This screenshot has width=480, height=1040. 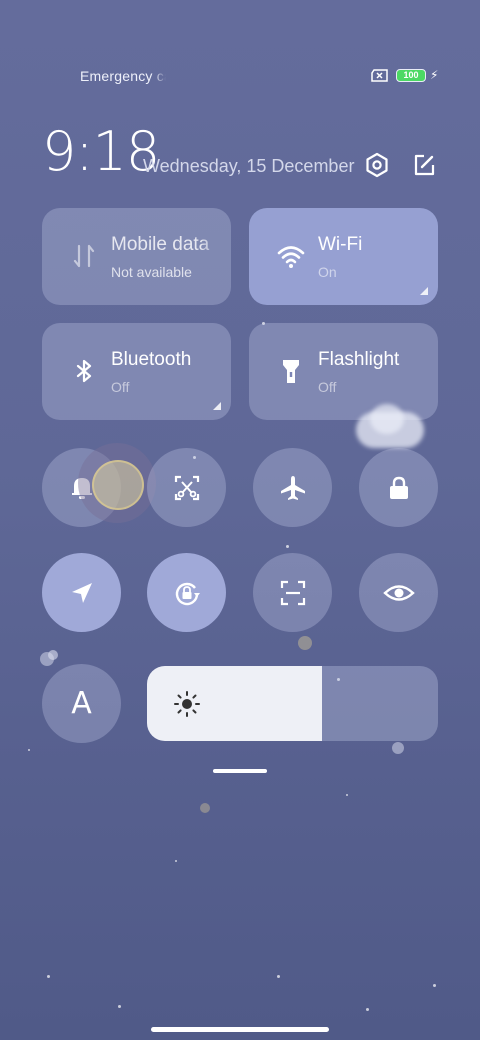 I want to click on flashlight-icon, so click(x=291, y=371).